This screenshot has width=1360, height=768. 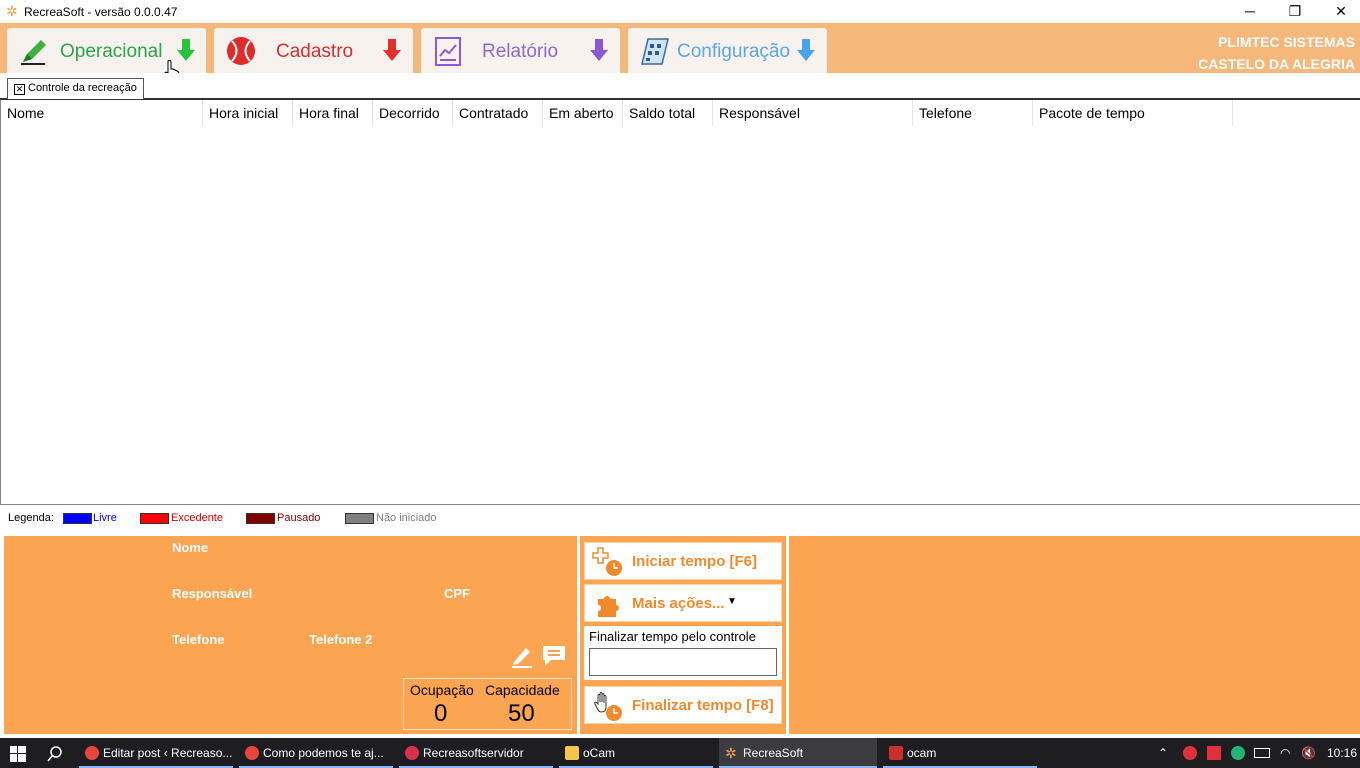 I want to click on tab-cadastro: Cadastro, so click(x=313, y=50).